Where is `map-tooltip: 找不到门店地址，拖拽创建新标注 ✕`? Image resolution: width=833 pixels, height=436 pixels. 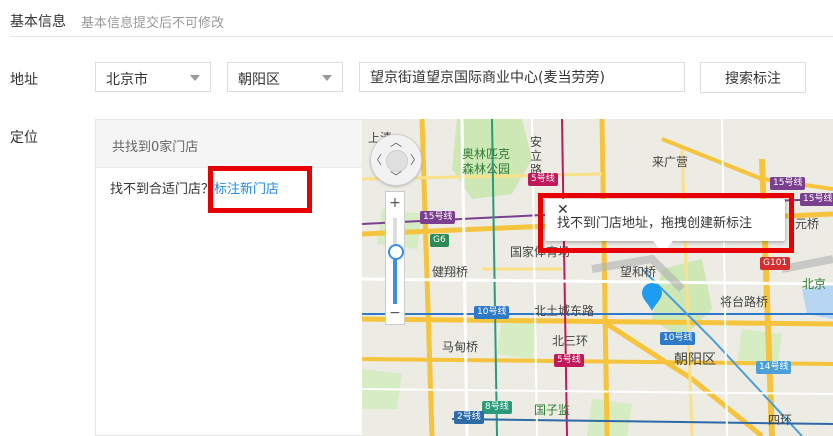
map-tooltip: 找不到门店地址，拖拽创建新标注 ✕ is located at coordinates (665, 226).